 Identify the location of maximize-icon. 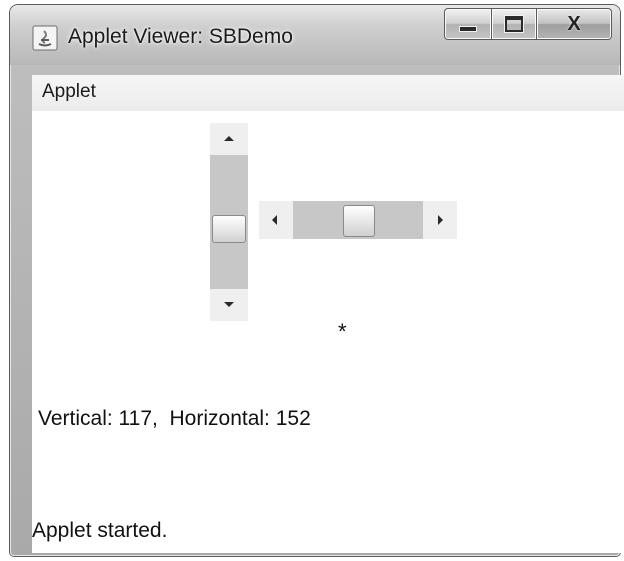
(514, 24).